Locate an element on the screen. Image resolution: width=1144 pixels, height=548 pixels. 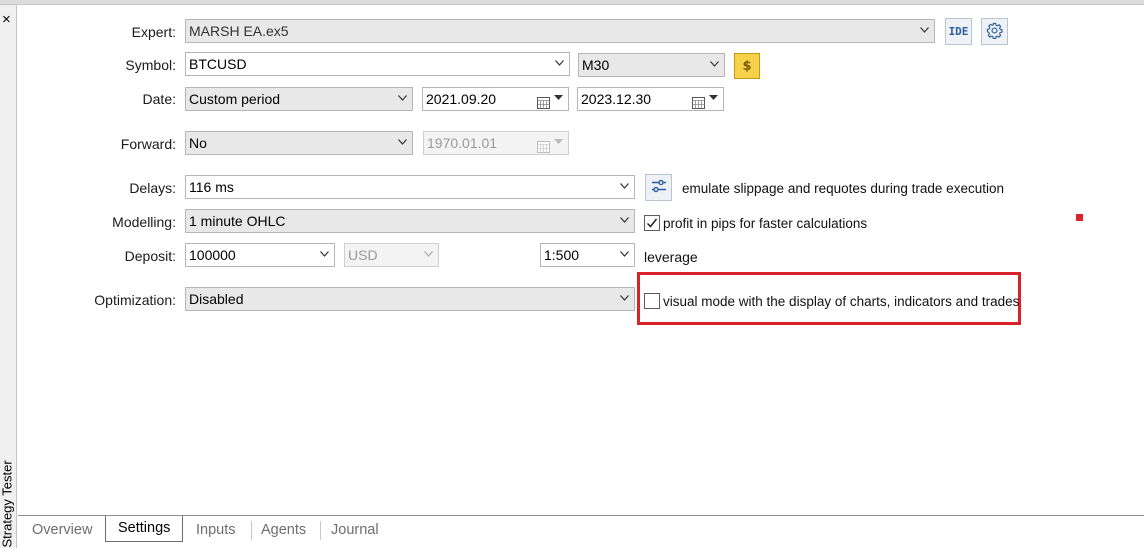
date-period-value: Custom period is located at coordinates (235, 99).